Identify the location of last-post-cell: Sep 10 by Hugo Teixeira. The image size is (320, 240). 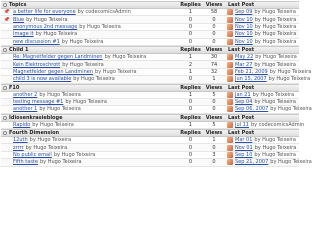
(262, 155).